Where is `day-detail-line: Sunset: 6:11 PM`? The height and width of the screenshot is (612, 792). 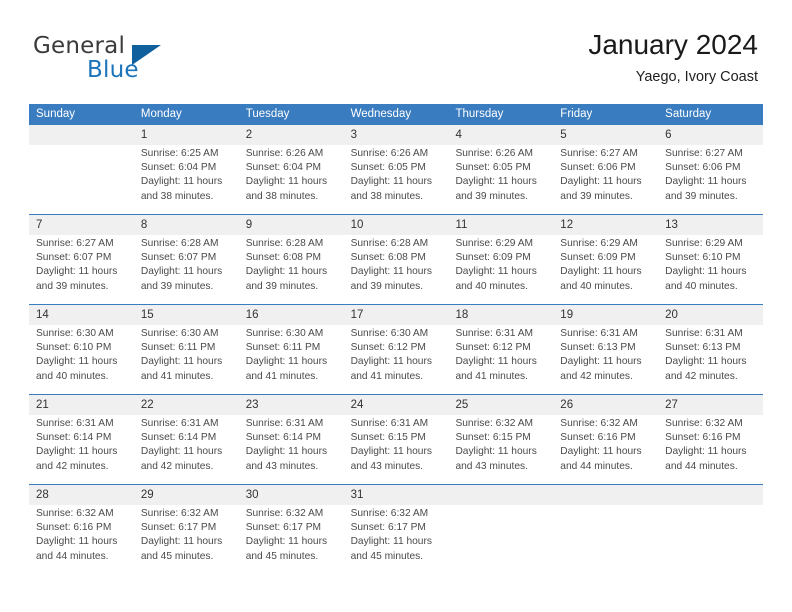 day-detail-line: Sunset: 6:11 PM is located at coordinates (283, 348).